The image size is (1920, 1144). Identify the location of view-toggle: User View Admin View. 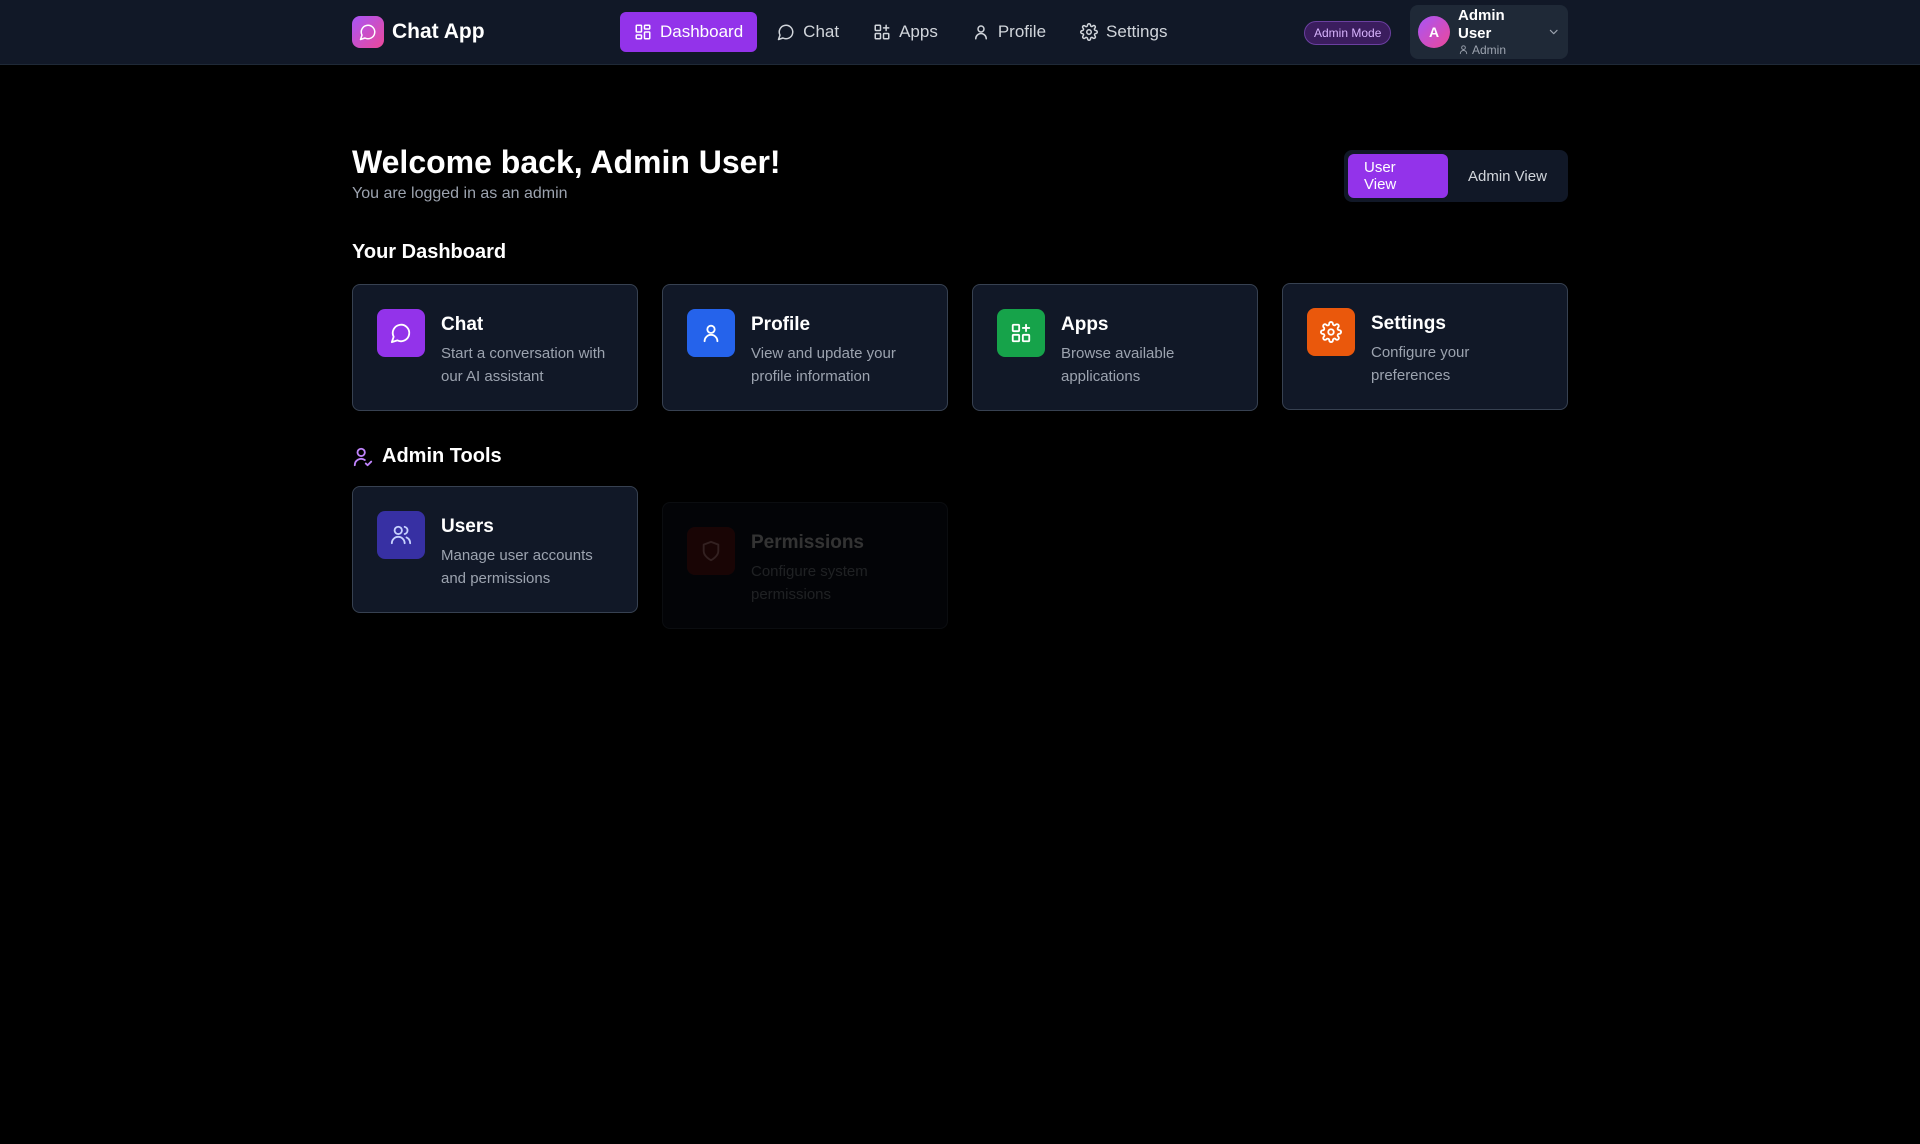
(1456, 176).